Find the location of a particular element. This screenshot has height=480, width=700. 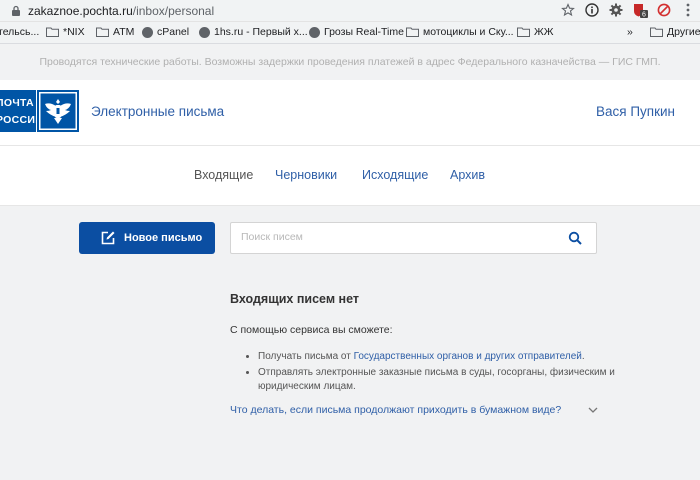

logo-line1: ПОЧТА is located at coordinates (17, 103).